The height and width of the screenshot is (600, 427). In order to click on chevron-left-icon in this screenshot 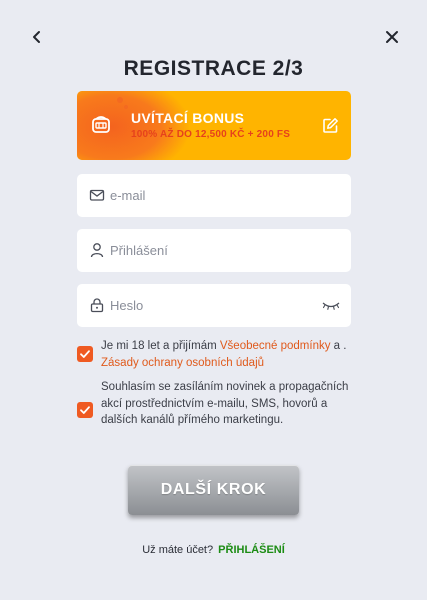, I will do `click(36, 37)`.